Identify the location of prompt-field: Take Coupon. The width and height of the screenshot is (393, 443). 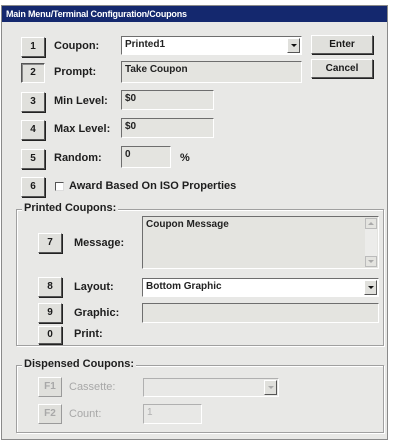
(211, 72).